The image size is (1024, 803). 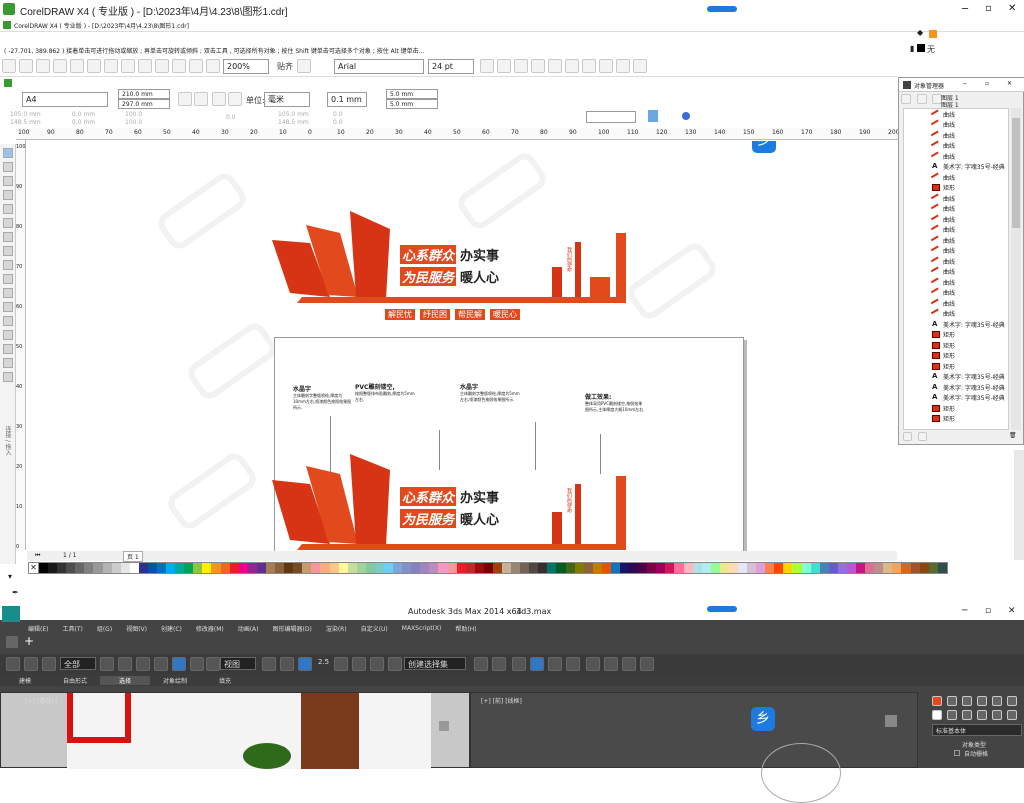 What do you see at coordinates (8, 251) in the screenshot?
I see `ellipse-icon` at bounding box center [8, 251].